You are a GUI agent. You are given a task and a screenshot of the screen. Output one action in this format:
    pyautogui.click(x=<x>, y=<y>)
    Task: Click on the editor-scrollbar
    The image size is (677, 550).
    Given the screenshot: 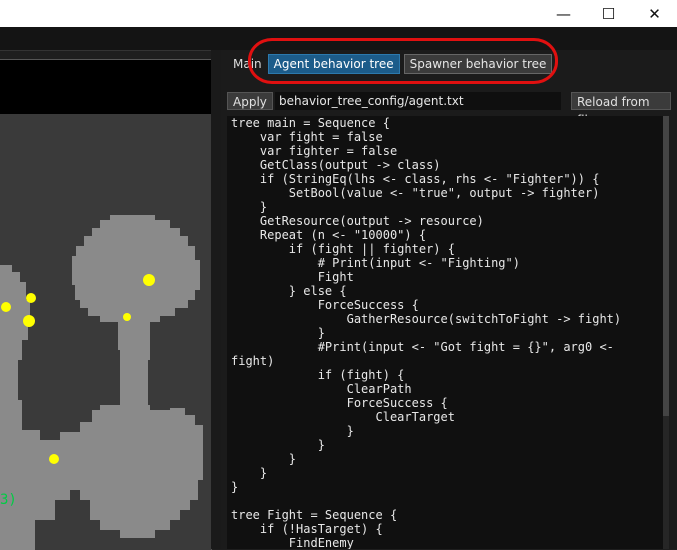 What is the action you would take?
    pyautogui.click(x=666, y=332)
    